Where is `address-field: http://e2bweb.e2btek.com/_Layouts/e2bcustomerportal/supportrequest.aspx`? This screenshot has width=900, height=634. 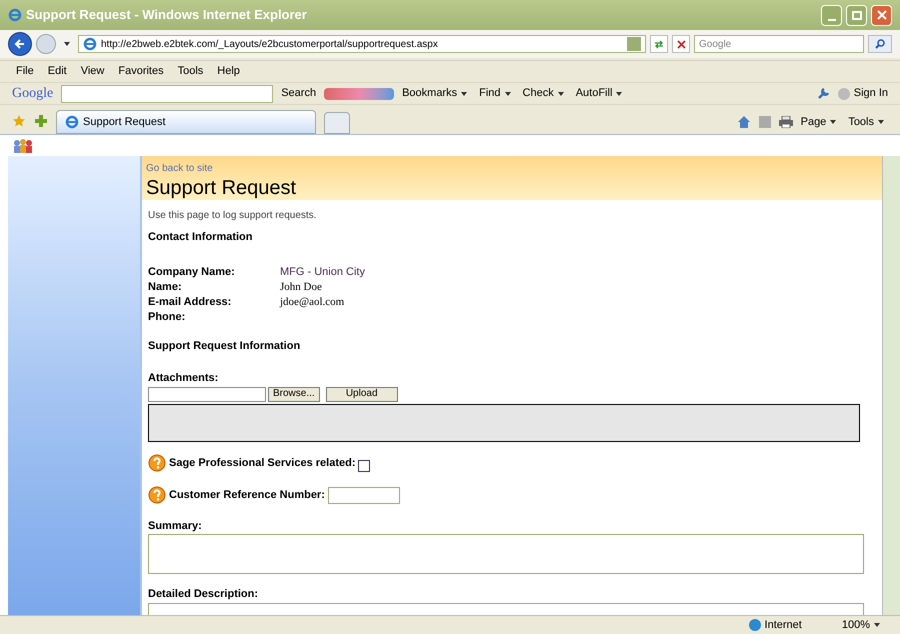 address-field: http://e2bweb.e2btek.com/_Layouts/e2bcustomerportal/supportrequest.aspx is located at coordinates (362, 44).